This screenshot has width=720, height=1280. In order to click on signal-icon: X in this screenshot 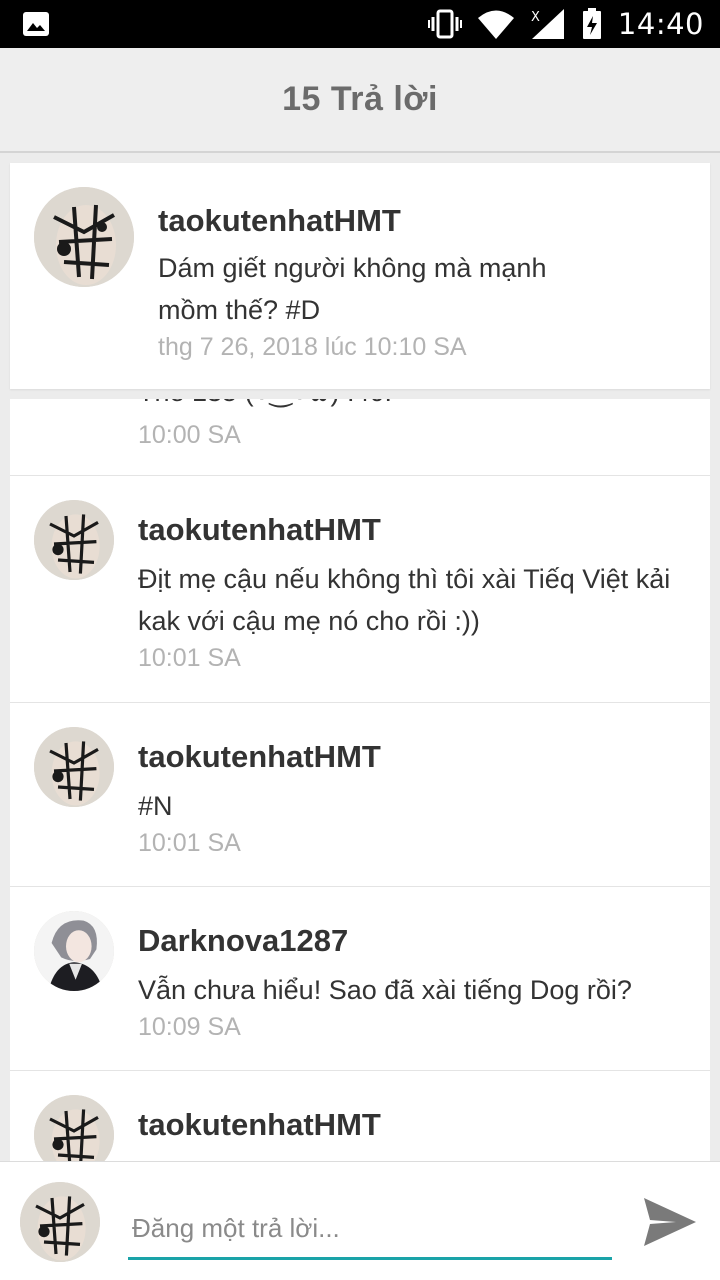, I will do `click(548, 24)`.